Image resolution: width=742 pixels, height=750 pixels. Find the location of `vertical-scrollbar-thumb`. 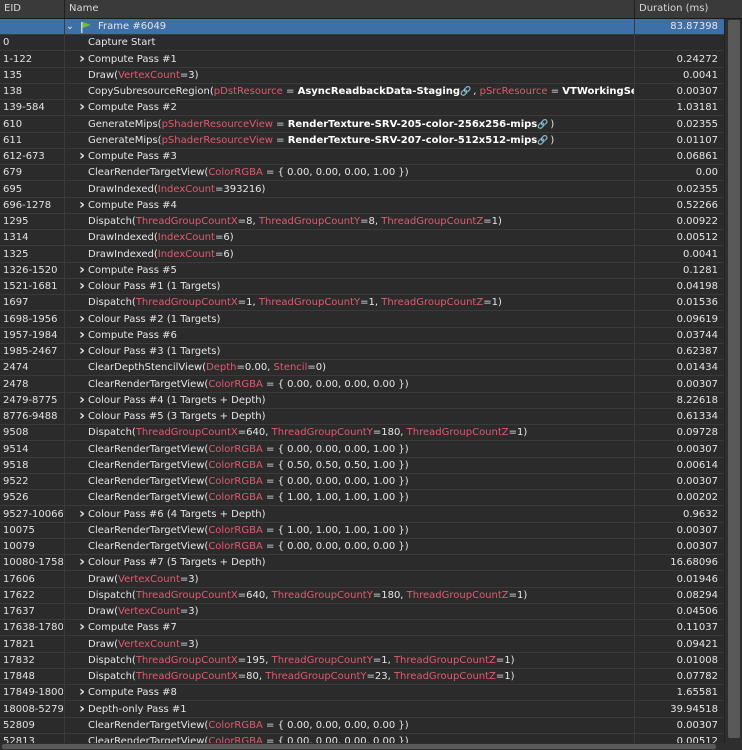

vertical-scrollbar-thumb is located at coordinates (734, 379).